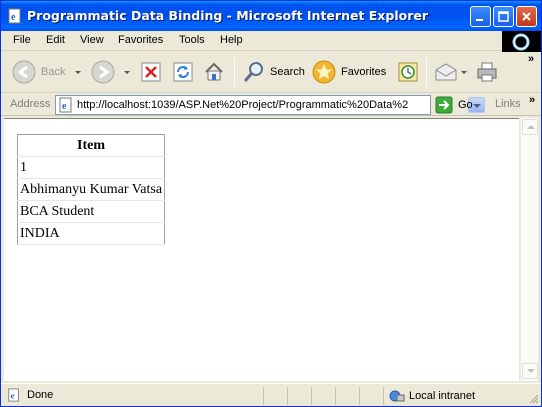  Describe the element at coordinates (92, 40) in the screenshot. I see `menu-view: View` at that location.